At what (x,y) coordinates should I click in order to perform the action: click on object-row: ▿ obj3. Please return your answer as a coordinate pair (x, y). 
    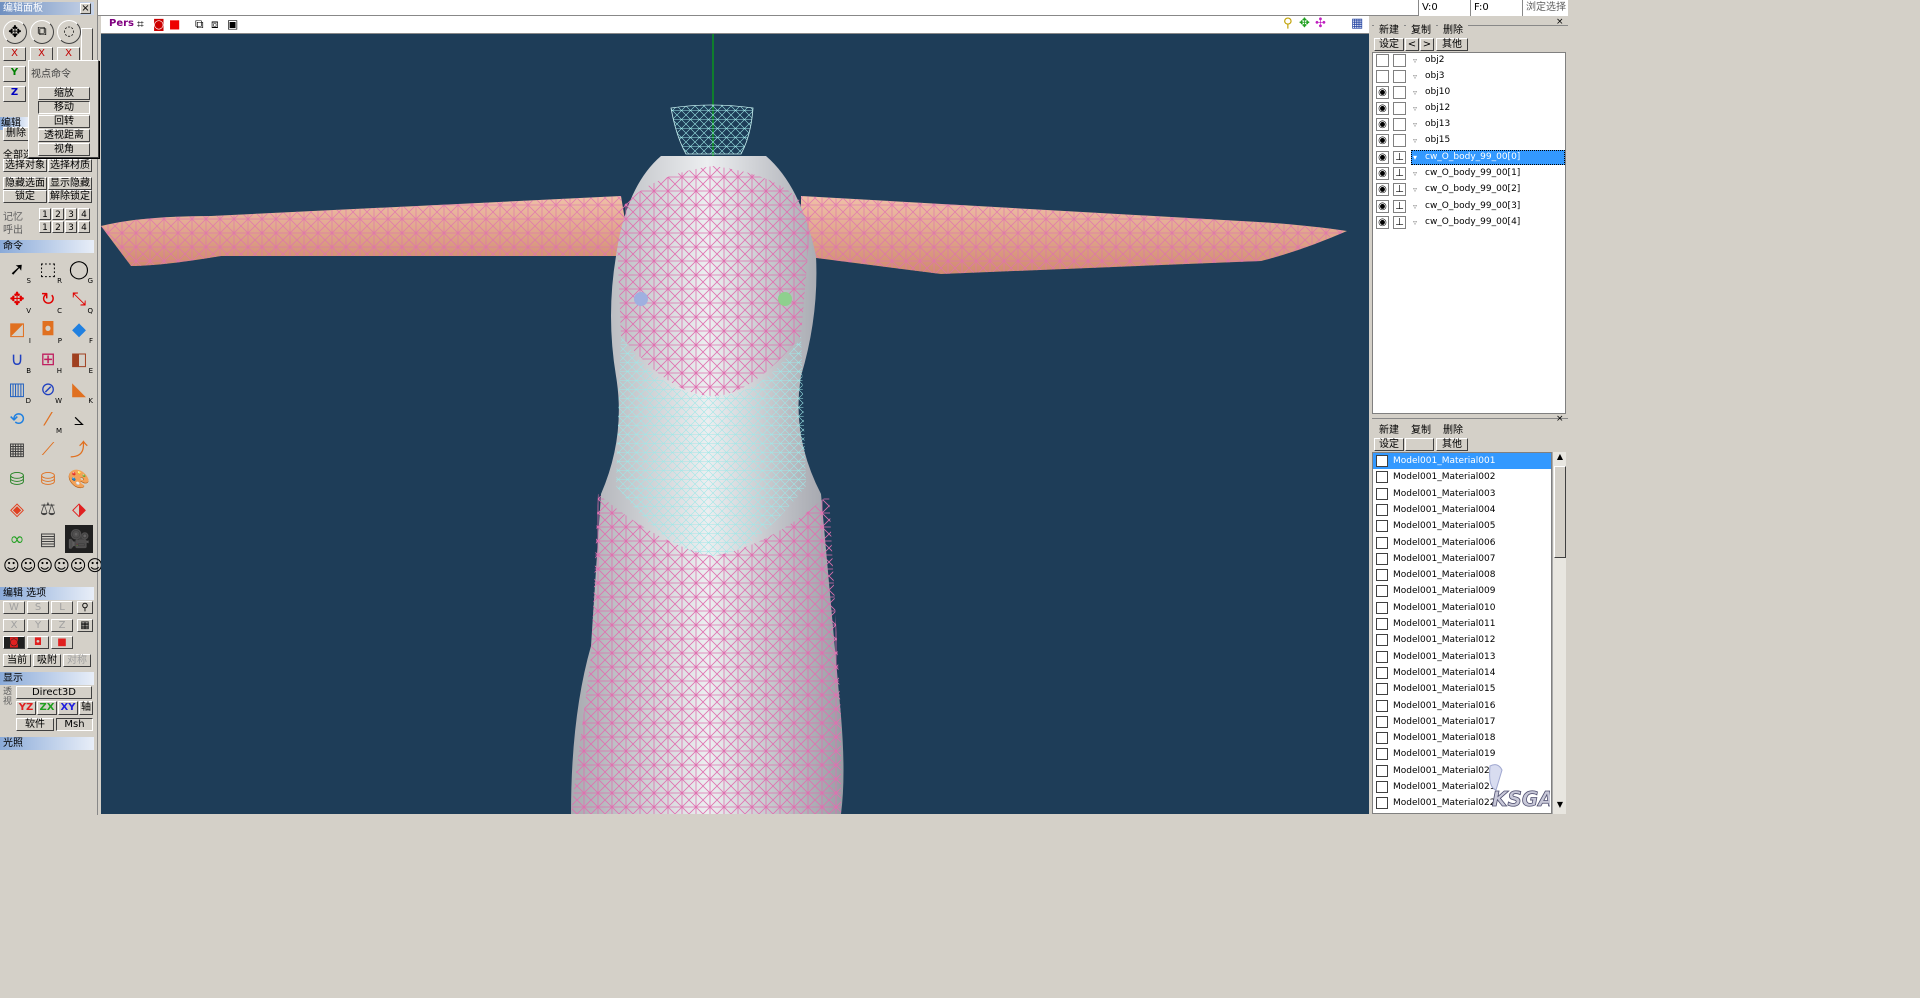
    Looking at the image, I should click on (1470, 76).